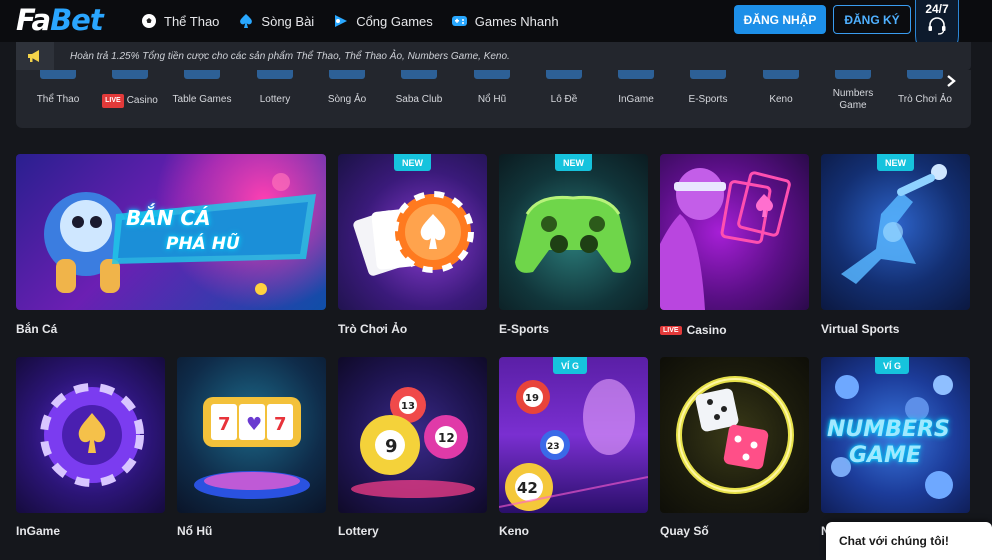 The height and width of the screenshot is (560, 992). I want to click on headset-icon, so click(937, 28).